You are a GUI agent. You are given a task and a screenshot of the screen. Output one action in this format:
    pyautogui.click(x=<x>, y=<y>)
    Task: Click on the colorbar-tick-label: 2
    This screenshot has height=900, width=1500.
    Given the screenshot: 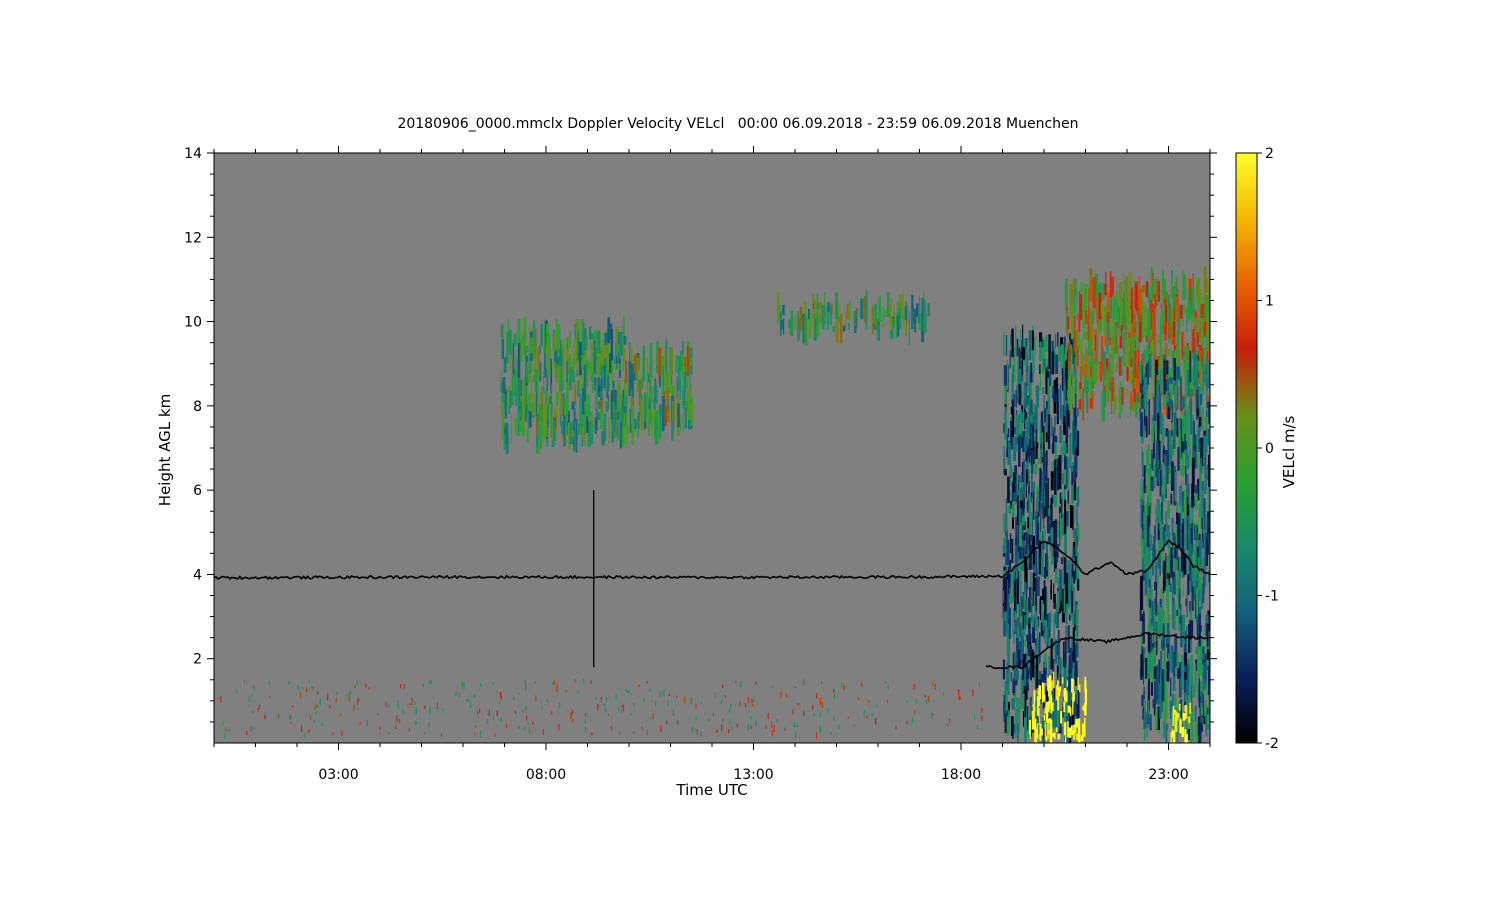 What is the action you would take?
    pyautogui.click(x=1269, y=154)
    